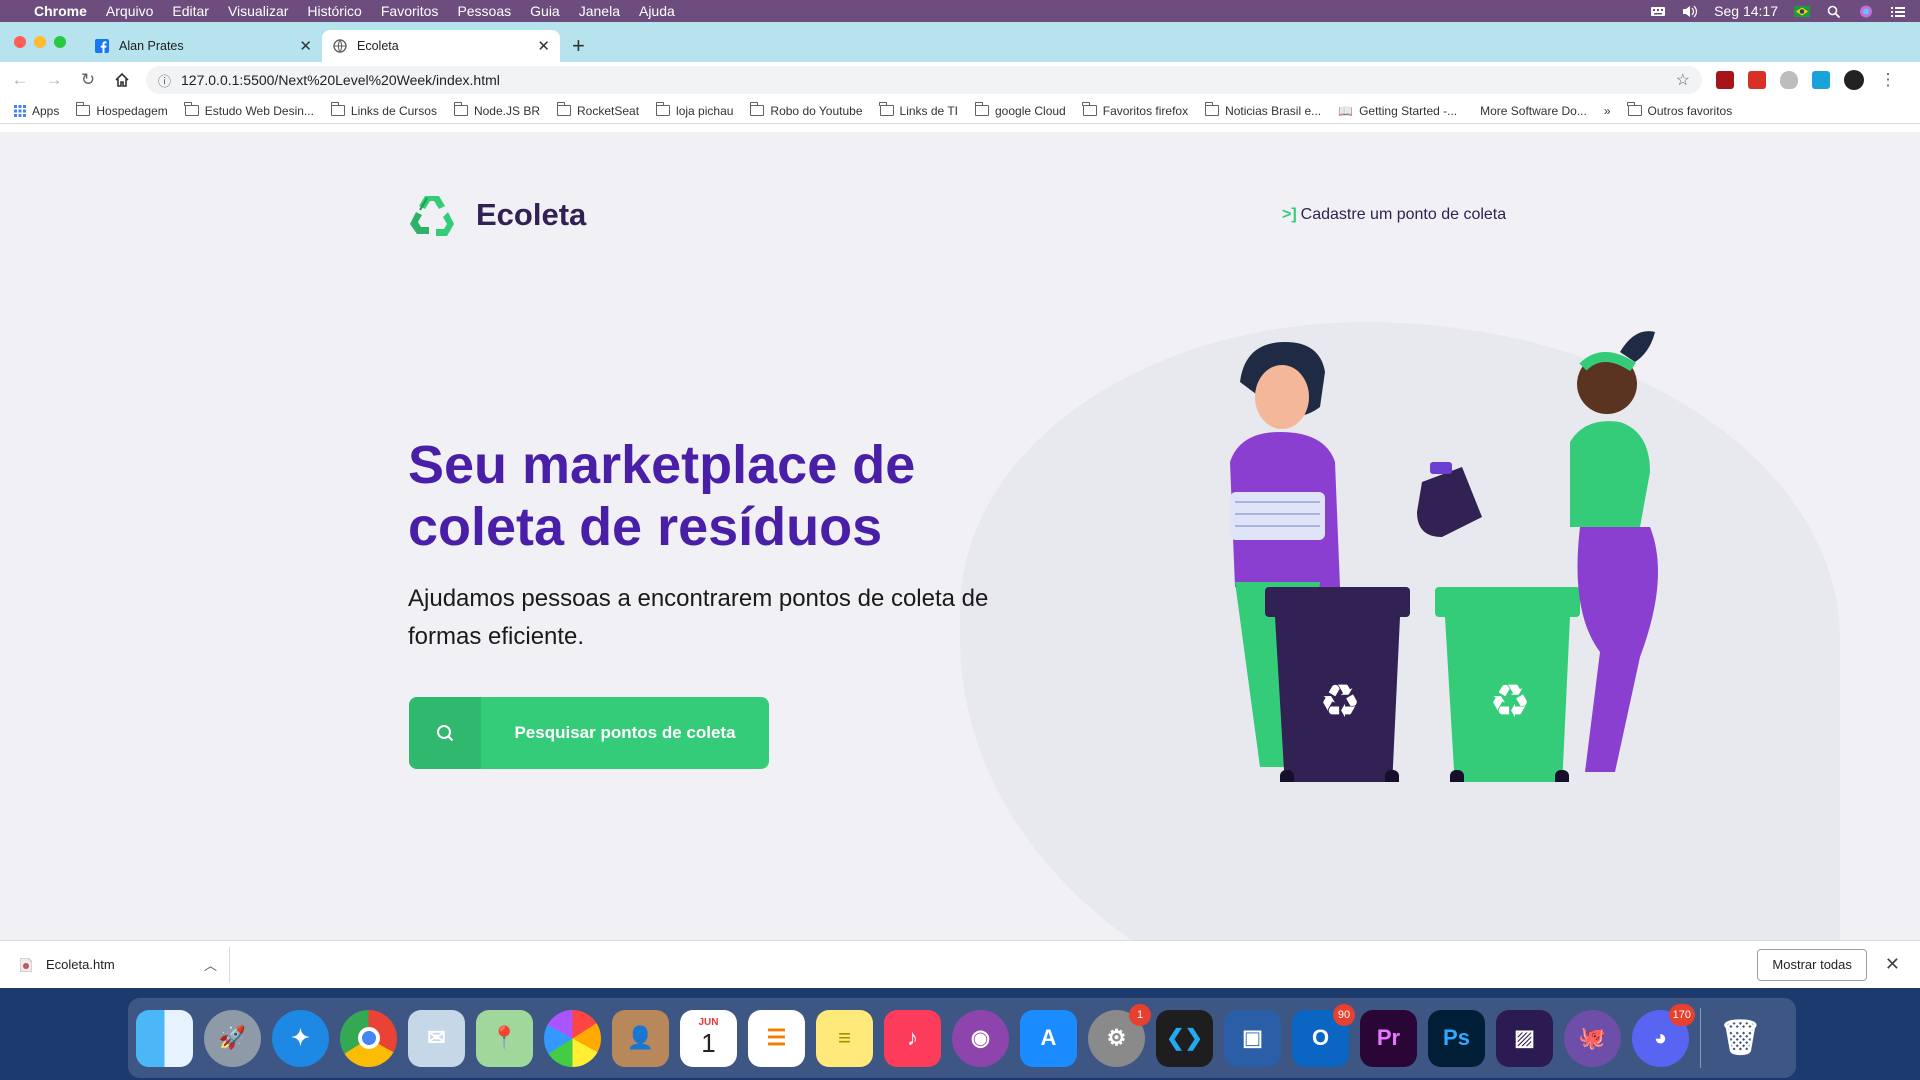  I want to click on volume-icon, so click(1690, 11).